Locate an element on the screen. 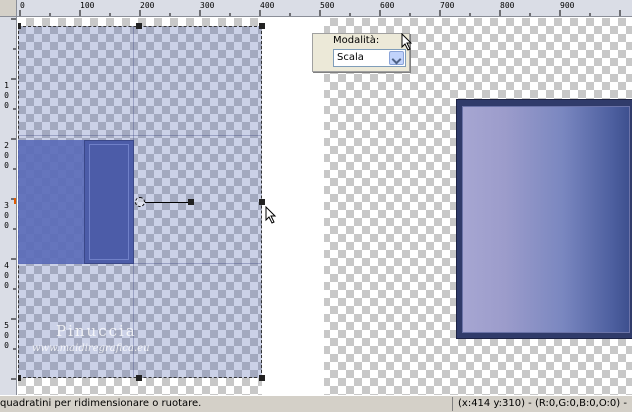  resize-handle-top-left is located at coordinates (19, 26).